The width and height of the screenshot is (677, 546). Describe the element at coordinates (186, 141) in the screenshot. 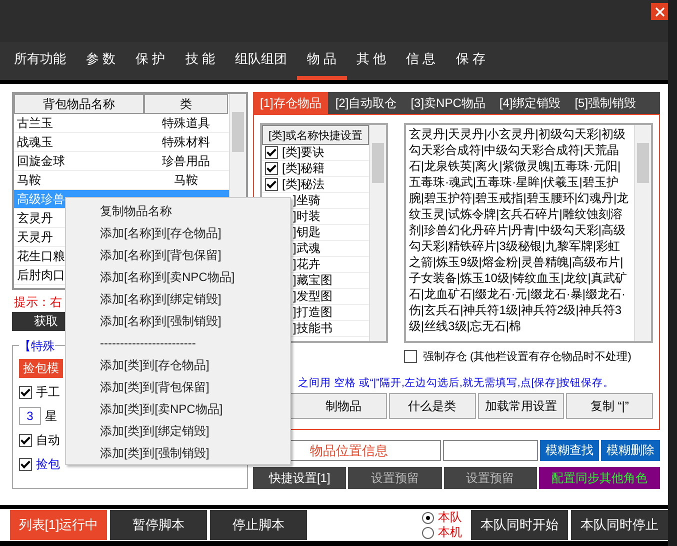

I see `item-category: 特殊材料` at that location.